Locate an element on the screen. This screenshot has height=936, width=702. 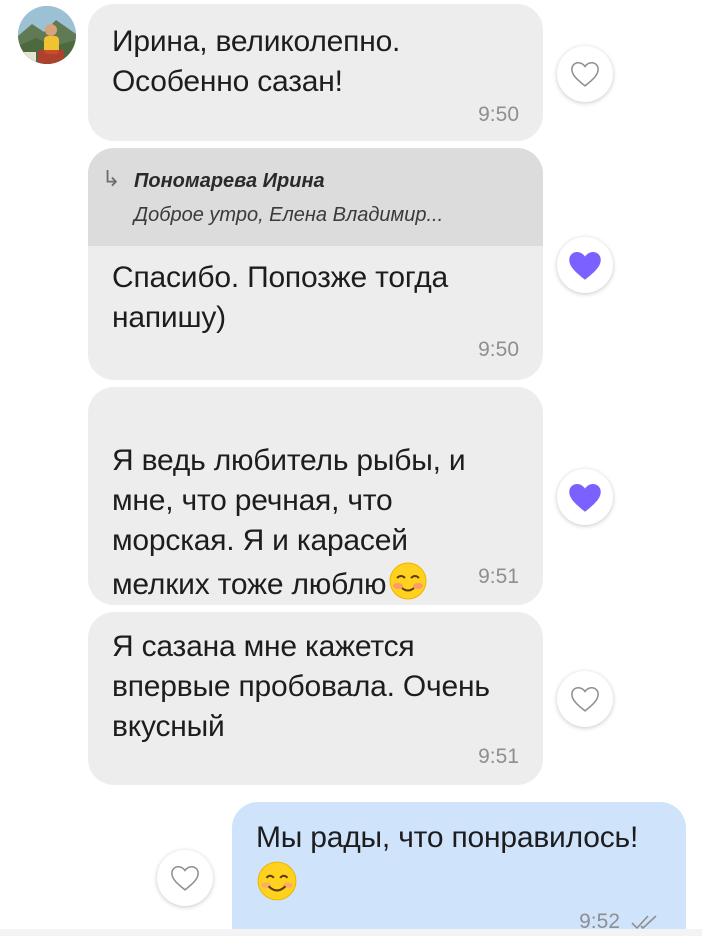
message-text: Спасибо. Попозже тогда напишу) is located at coordinates (280, 297).